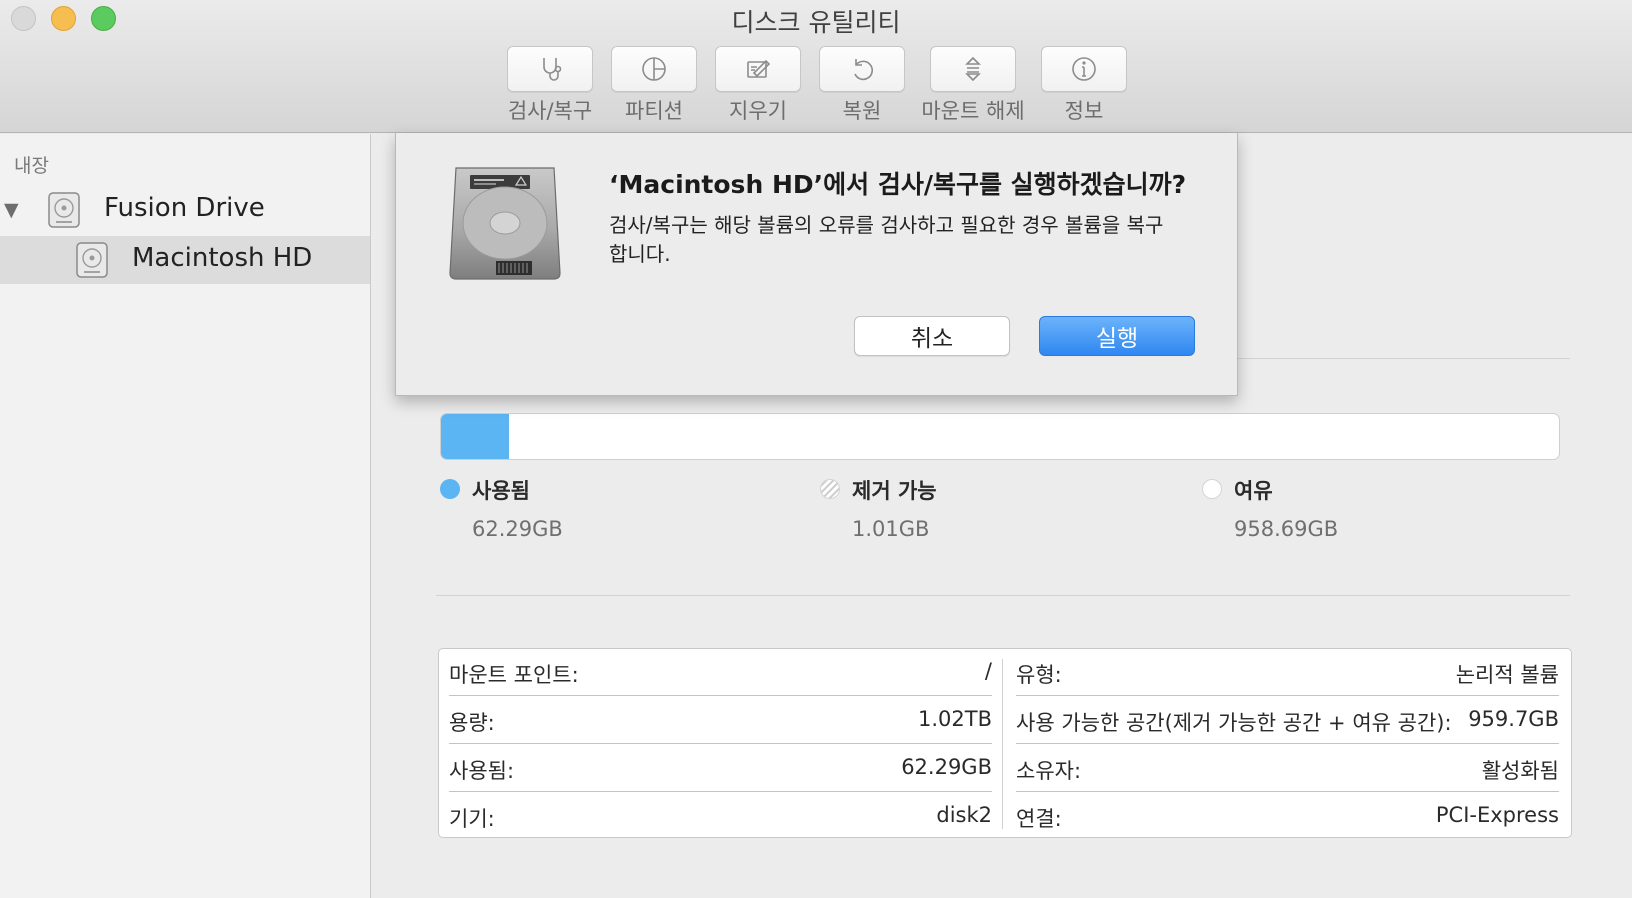 The width and height of the screenshot is (1632, 898). What do you see at coordinates (973, 111) in the screenshot?
I see `unmount-label: 마운트 해제` at bounding box center [973, 111].